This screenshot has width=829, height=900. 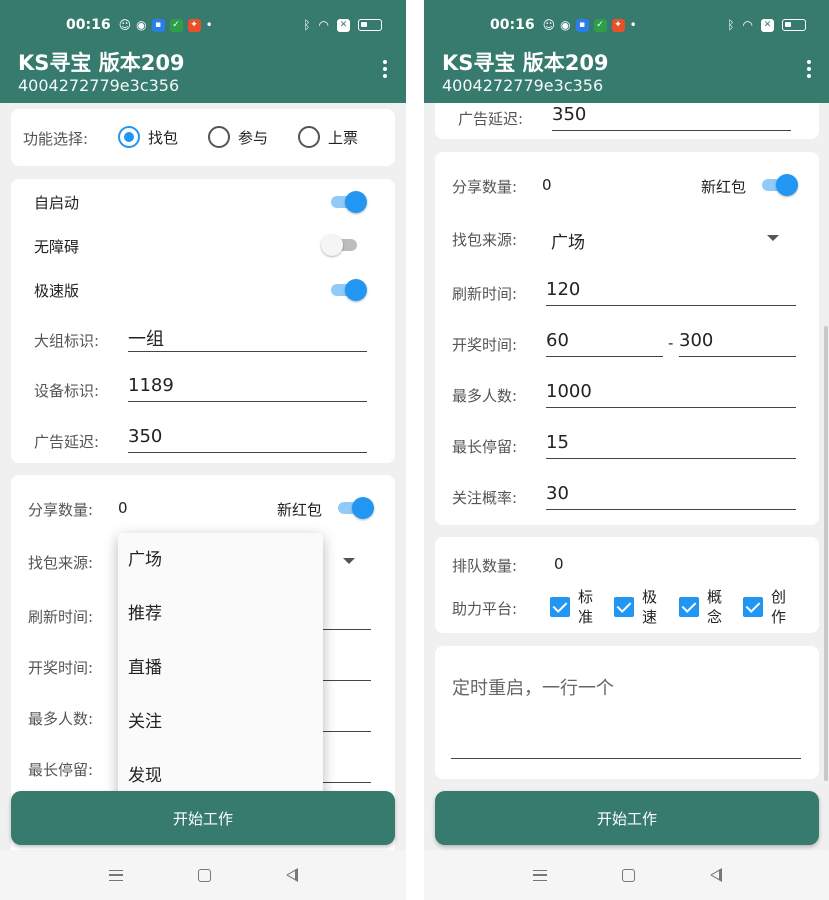 I want to click on restart-textarea: 定时重启，一行一个, so click(x=533, y=687).